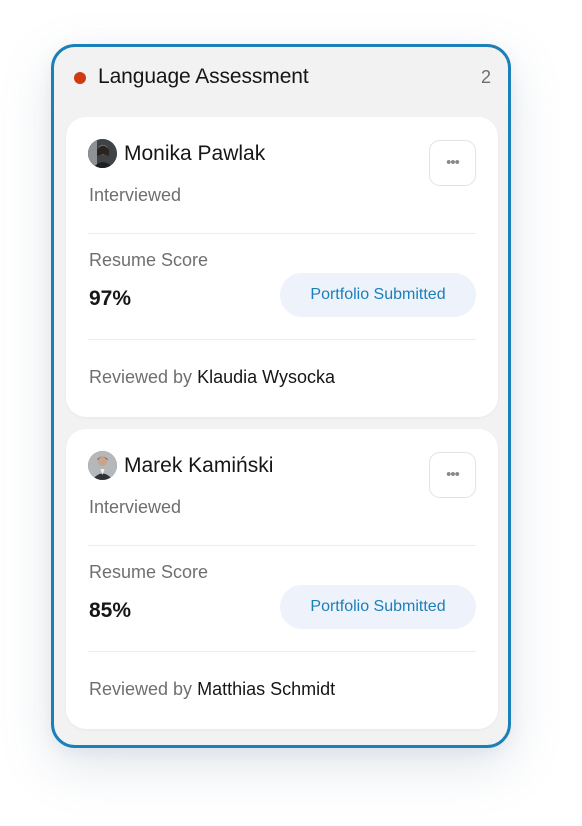 This screenshot has height=826, width=582. I want to click on candidate-name: Monika Pawlak, so click(195, 153).